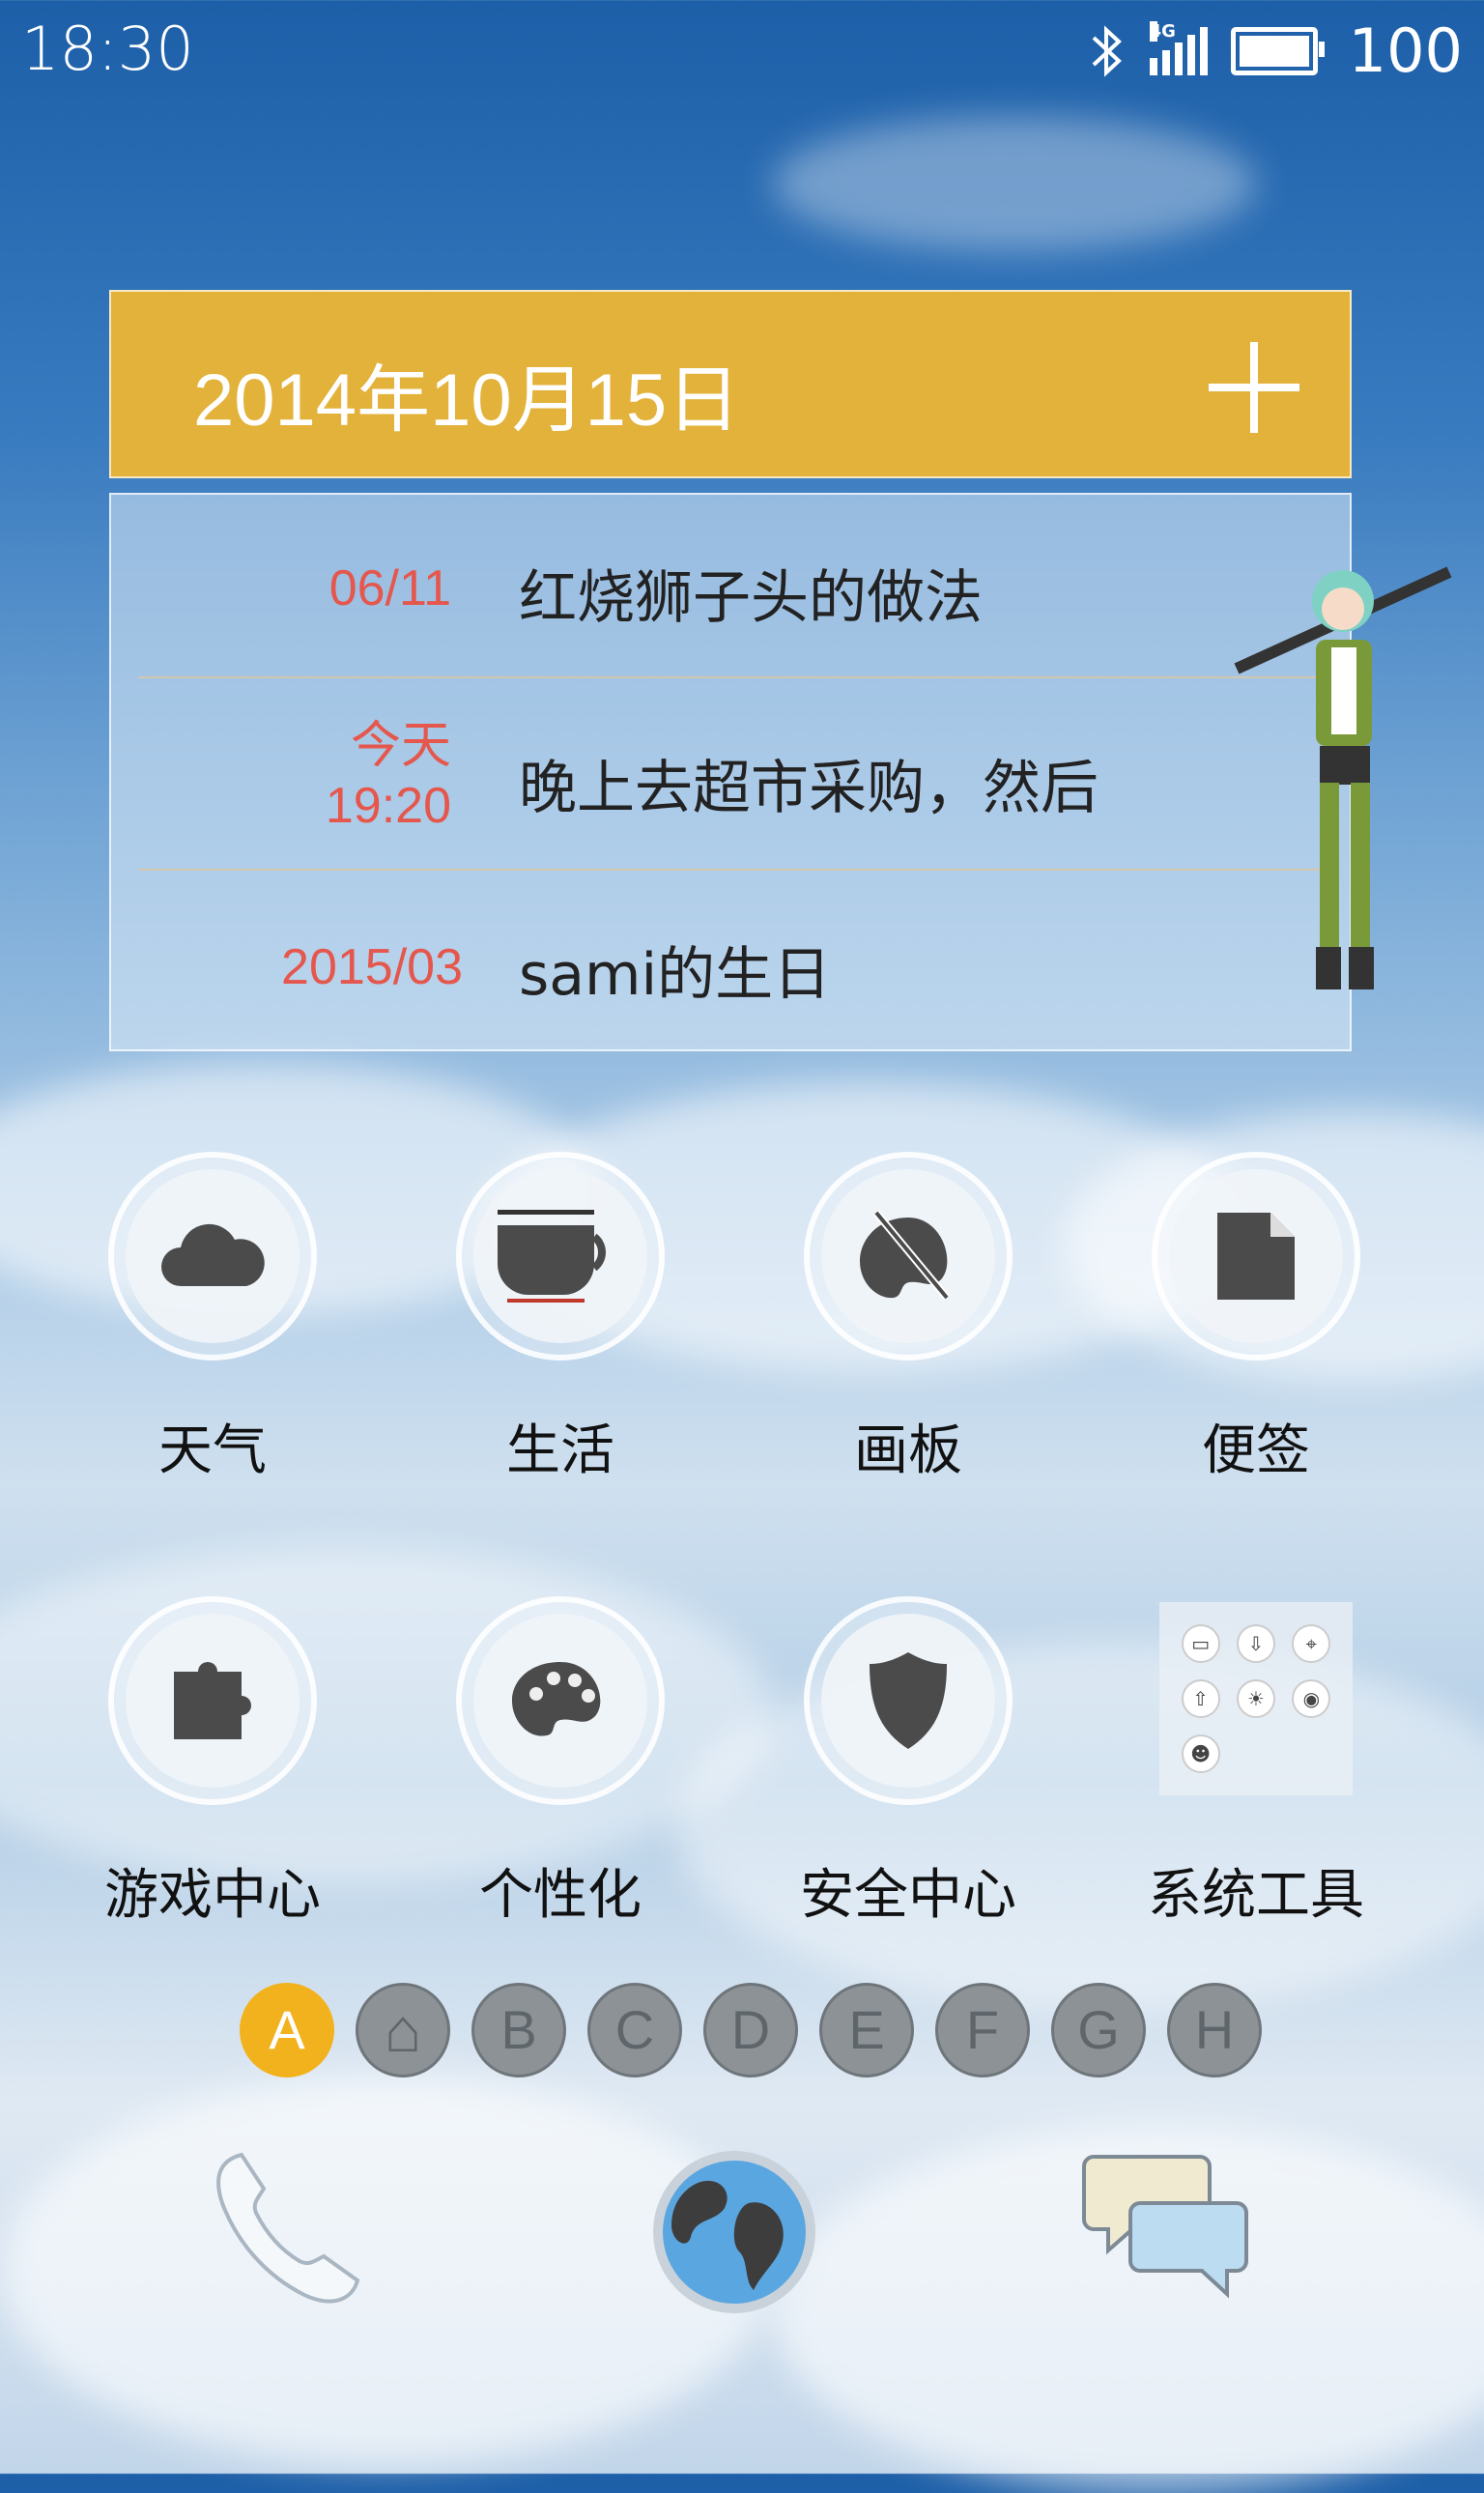 This screenshot has width=1484, height=2493. Describe the element at coordinates (908, 1895) in the screenshot. I see `app-label: 安全中心` at that location.